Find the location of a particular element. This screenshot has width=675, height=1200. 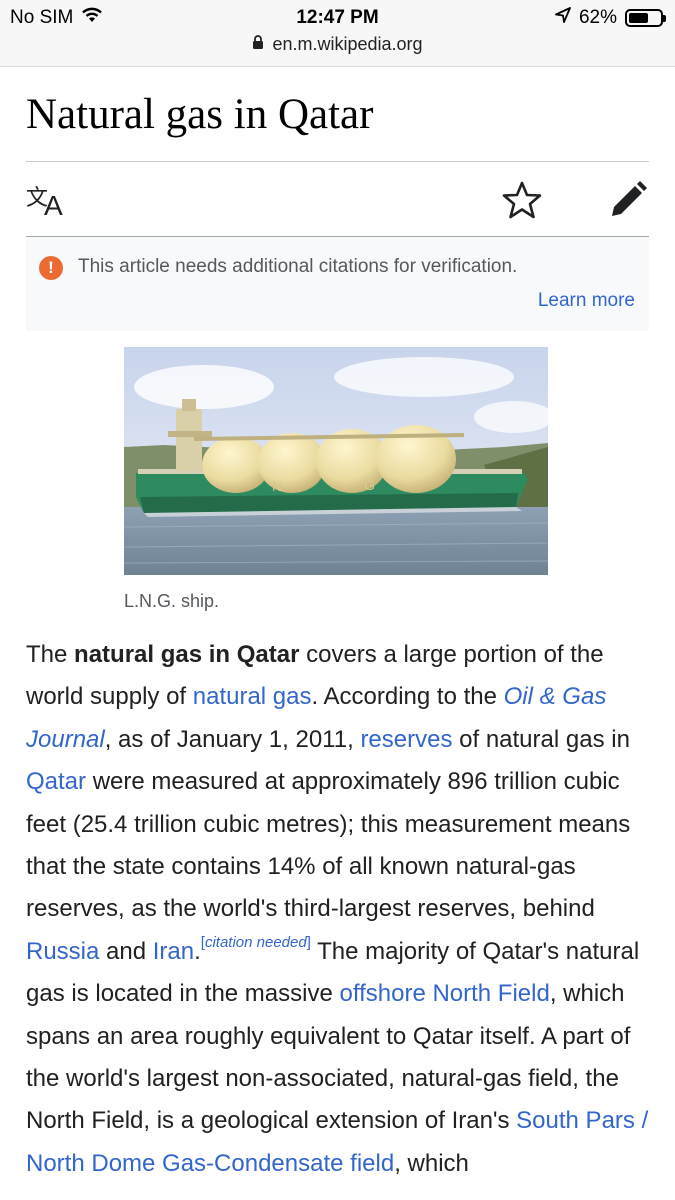

svg-text: N is located at coordinates (277, 486).